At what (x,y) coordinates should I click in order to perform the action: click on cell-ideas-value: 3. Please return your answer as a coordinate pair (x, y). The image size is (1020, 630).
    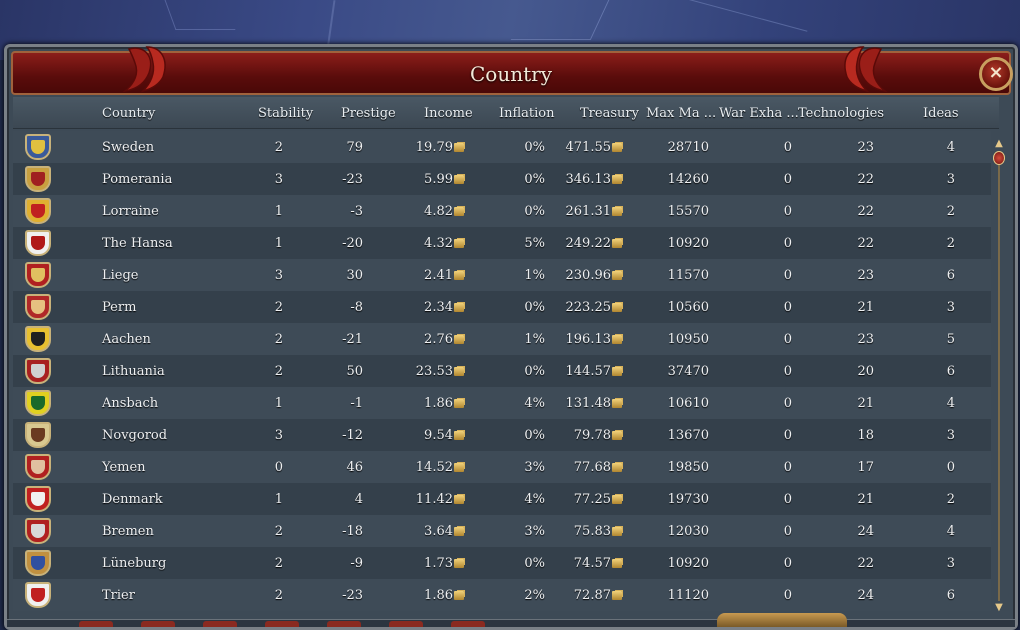
    Looking at the image, I should click on (950, 435).